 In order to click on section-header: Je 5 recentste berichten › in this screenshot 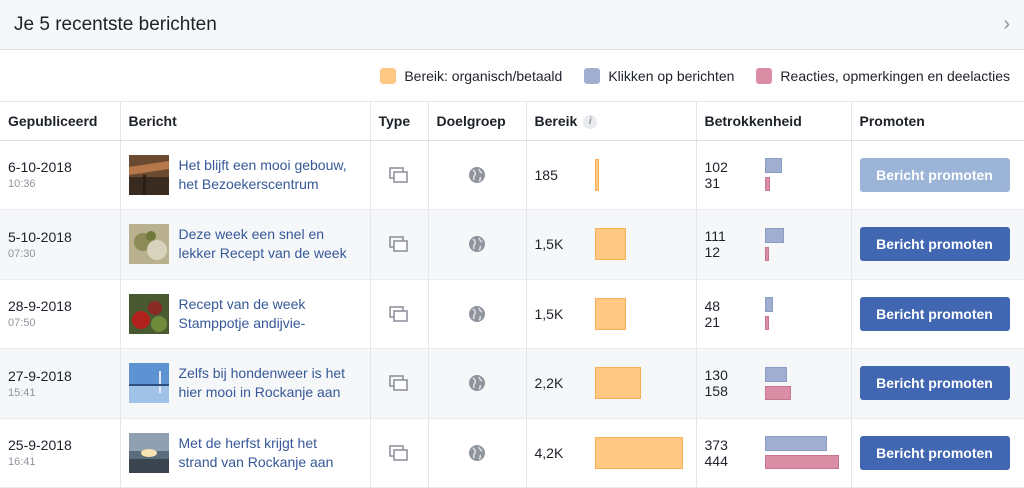, I will do `click(512, 25)`.